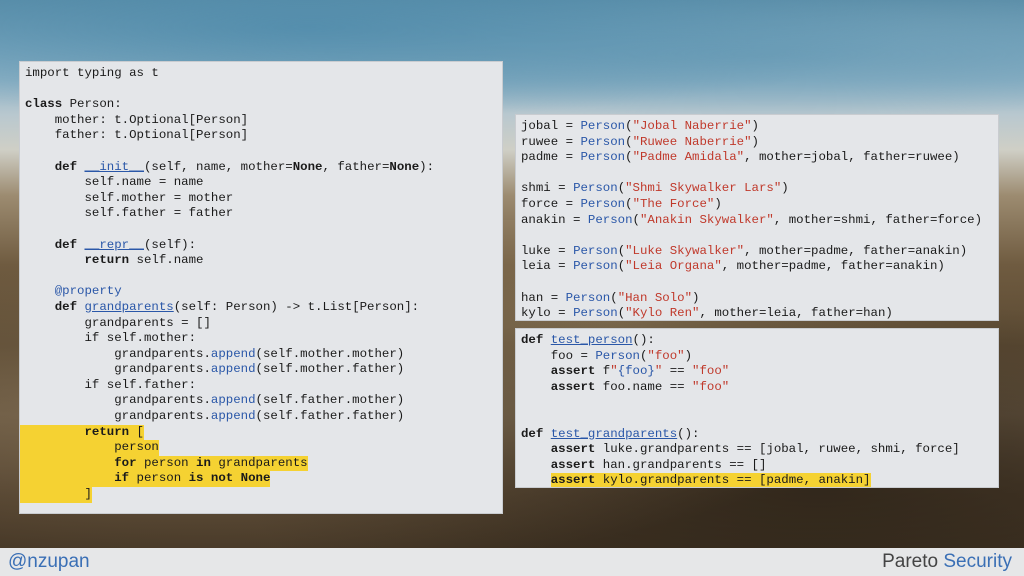 The image size is (1024, 576). I want to click on string-literal: "Anakin Skywalker", so click(706, 219).